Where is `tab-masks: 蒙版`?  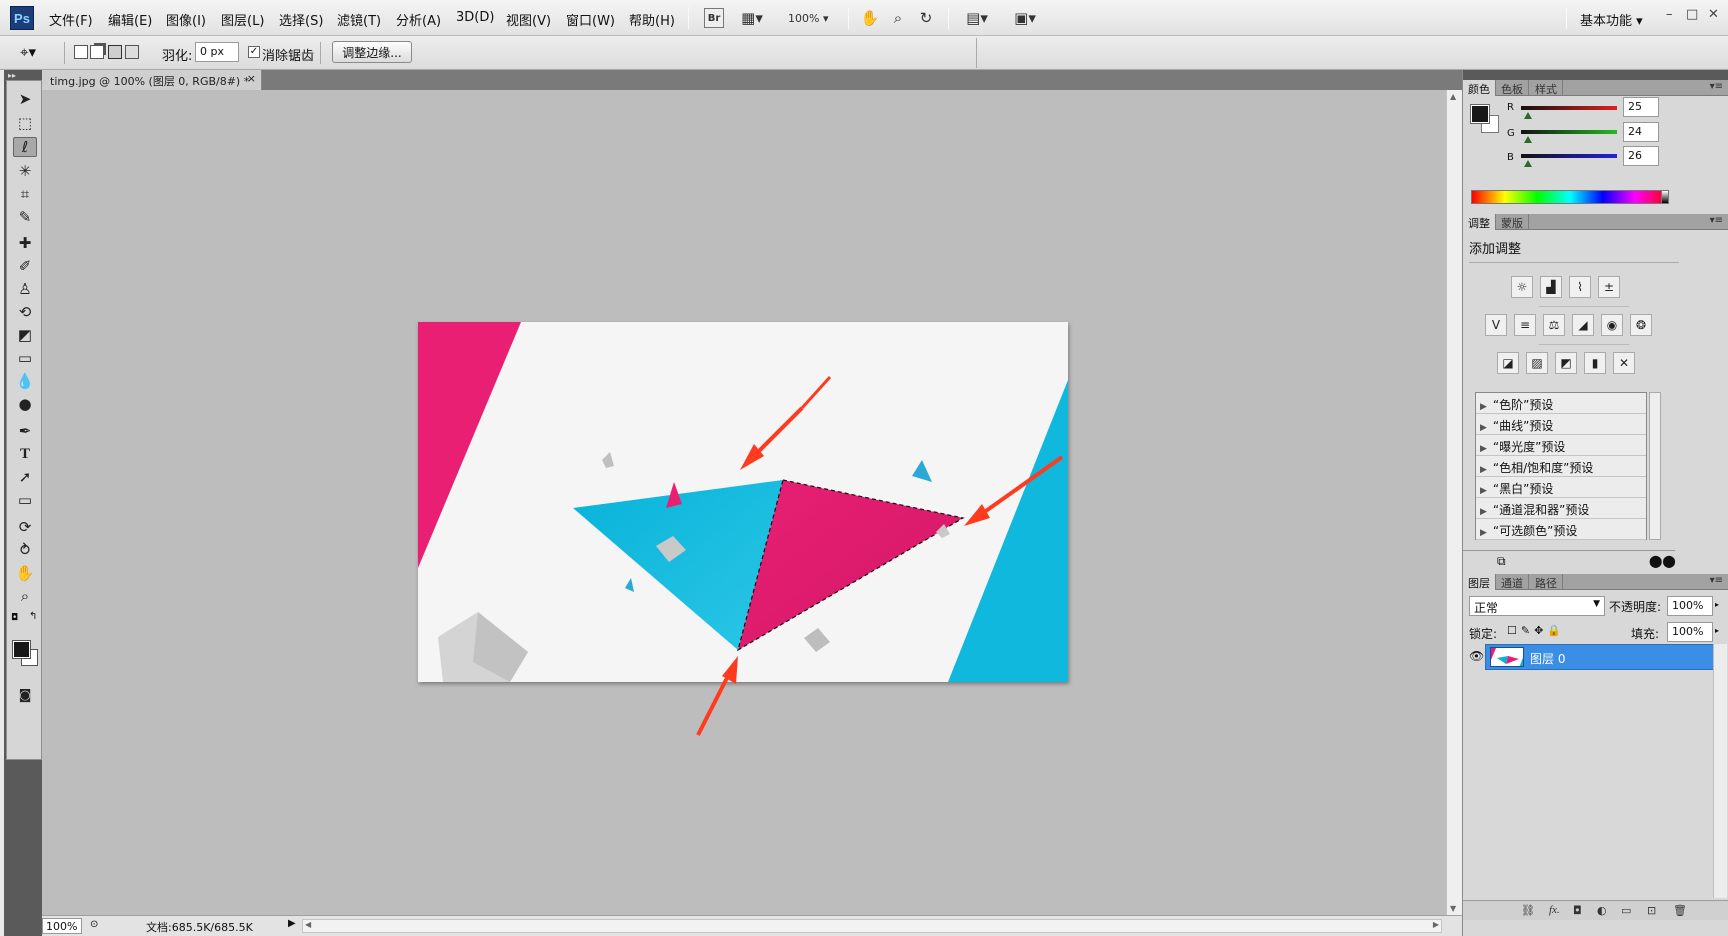
tab-masks: 蒙版 is located at coordinates (1512, 222).